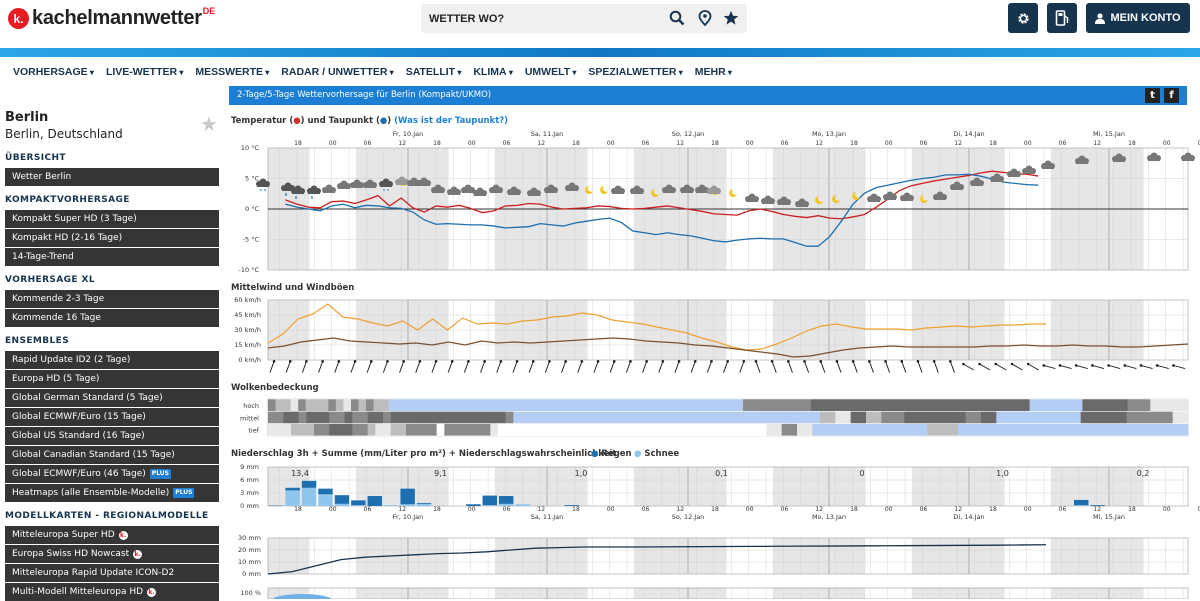  Describe the element at coordinates (247, 330) in the screenshot. I see `wind-y-label: 30 km/h` at that location.